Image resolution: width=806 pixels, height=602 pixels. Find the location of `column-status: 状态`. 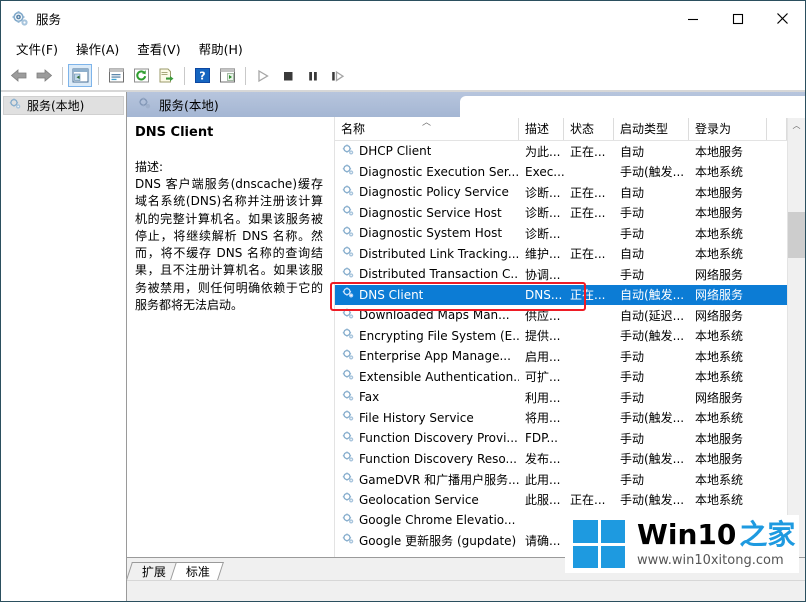

column-status: 状态 is located at coordinates (589, 128).